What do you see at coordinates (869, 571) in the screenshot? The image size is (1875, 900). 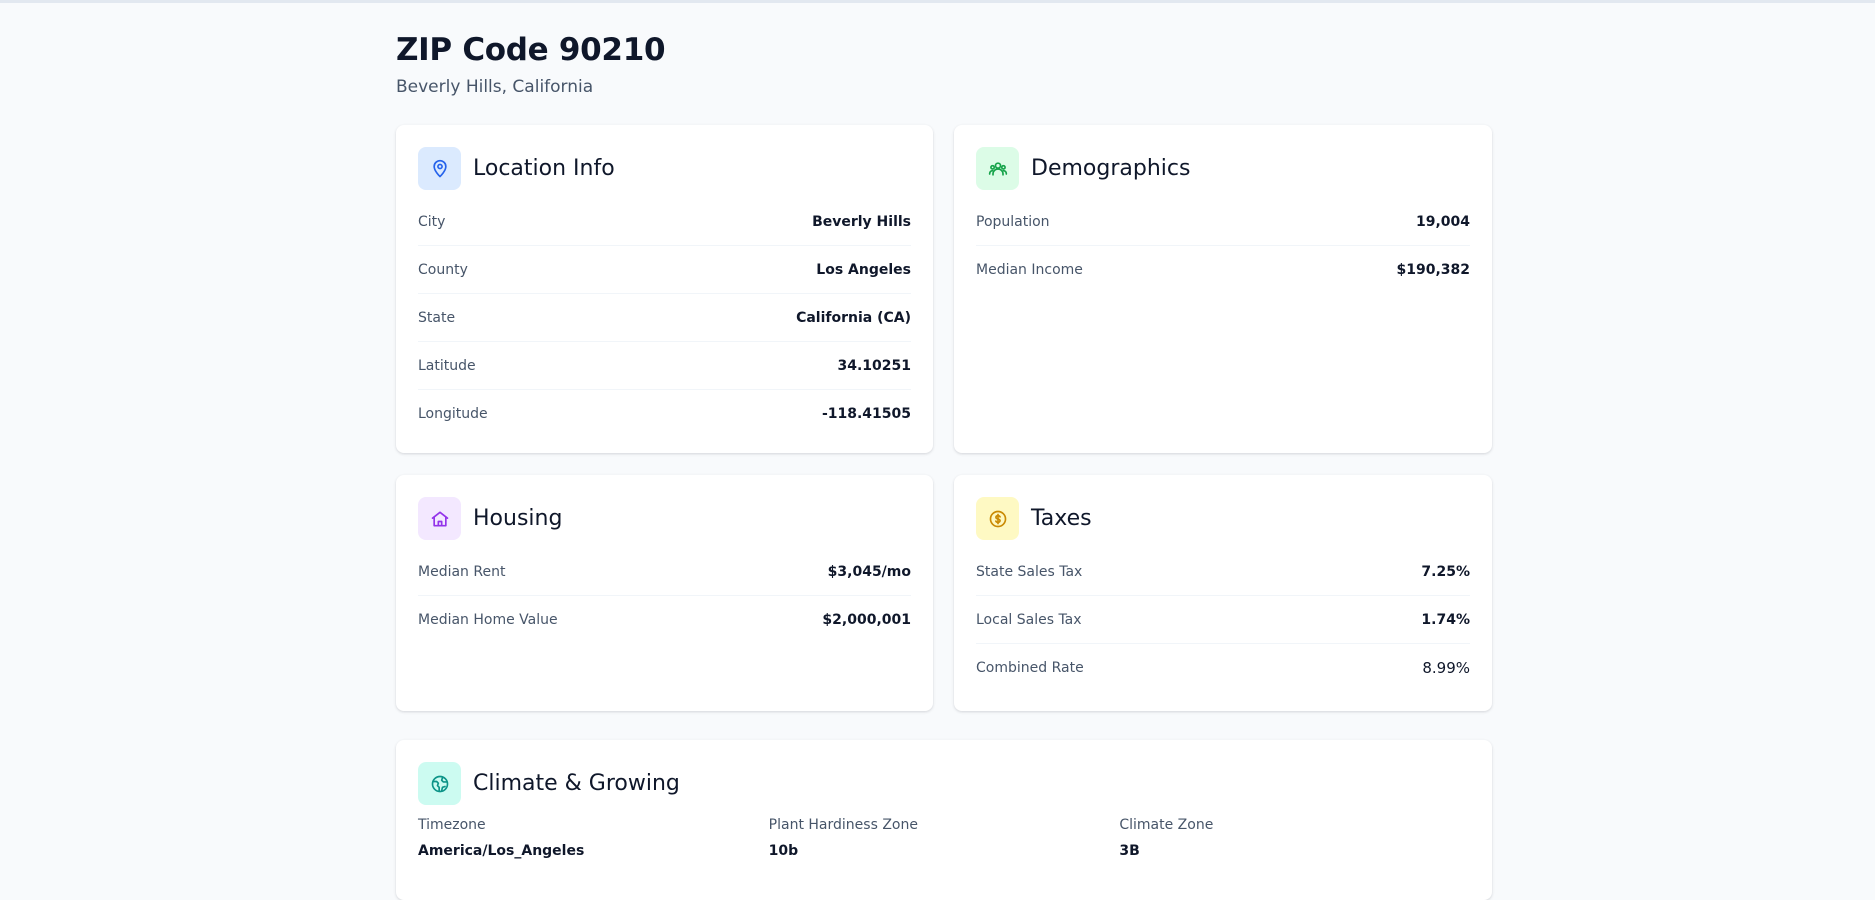 I see `row-value: $3,045/mo` at bounding box center [869, 571].